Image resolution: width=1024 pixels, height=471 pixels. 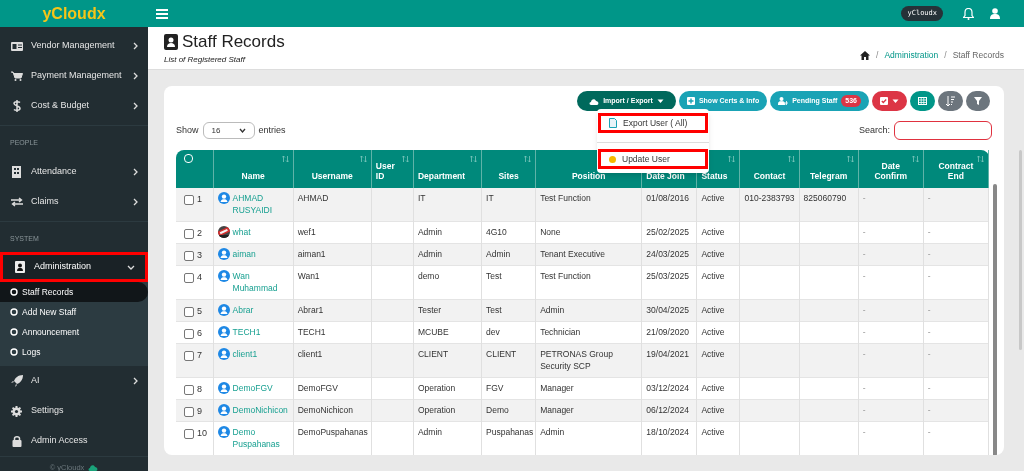 What do you see at coordinates (874, 130) in the screenshot?
I see `search-label: Search:` at bounding box center [874, 130].